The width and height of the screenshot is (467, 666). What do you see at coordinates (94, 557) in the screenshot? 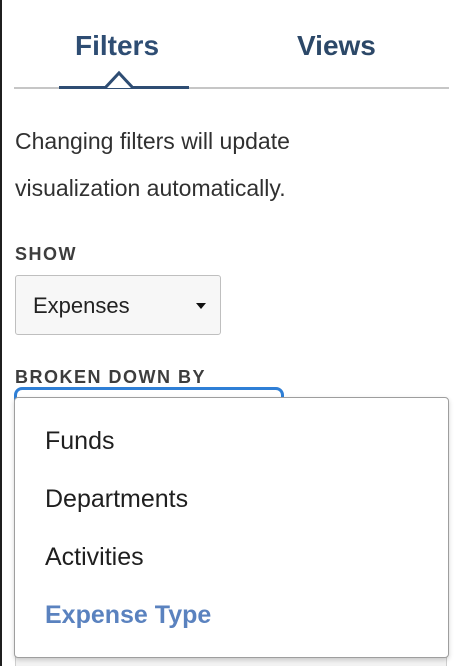
I see `dropdown-option-activities: Activities` at bounding box center [94, 557].